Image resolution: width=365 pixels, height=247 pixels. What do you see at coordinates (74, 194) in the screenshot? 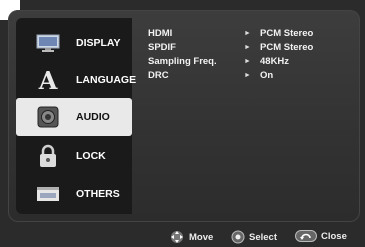
I see `sidebar-item-others: OTHERS` at bounding box center [74, 194].